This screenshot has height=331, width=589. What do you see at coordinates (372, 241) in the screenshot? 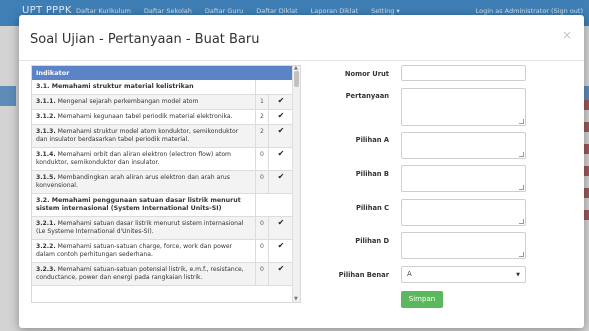
I see `label-pilihan-d: Pilihan D` at bounding box center [372, 241].